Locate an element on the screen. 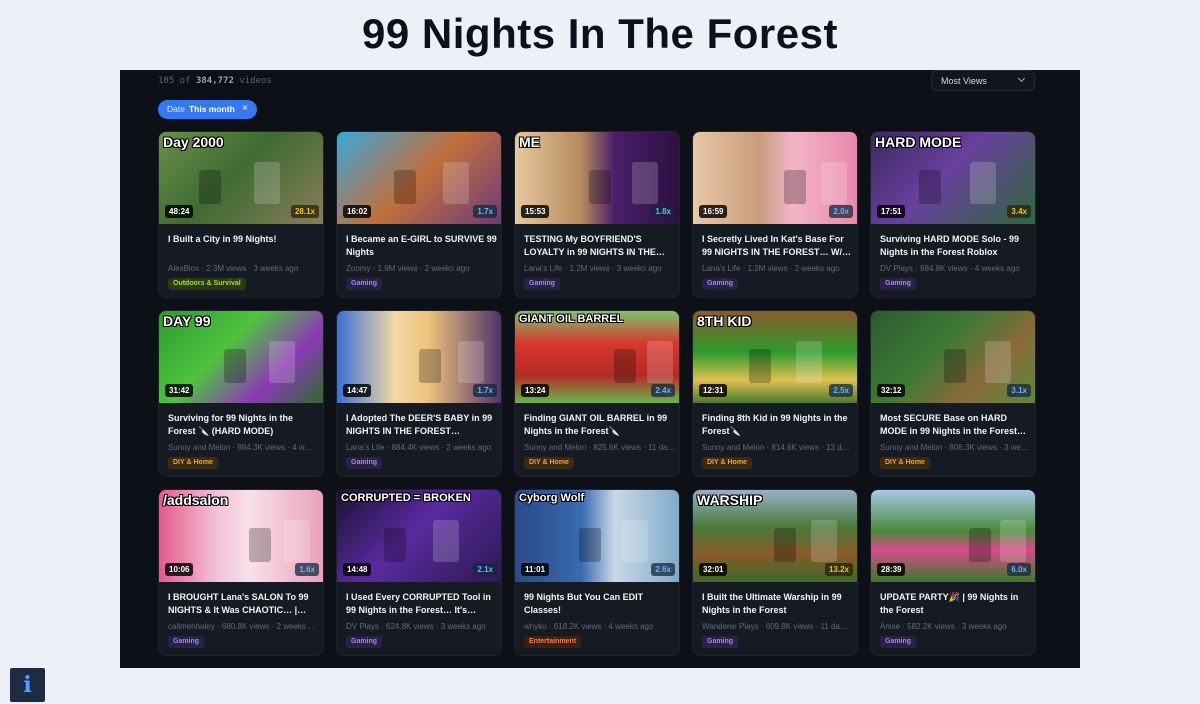 The height and width of the screenshot is (704, 1200). video-title: 99 Nights But You Can EDIT Classes! is located at coordinates (600, 603).